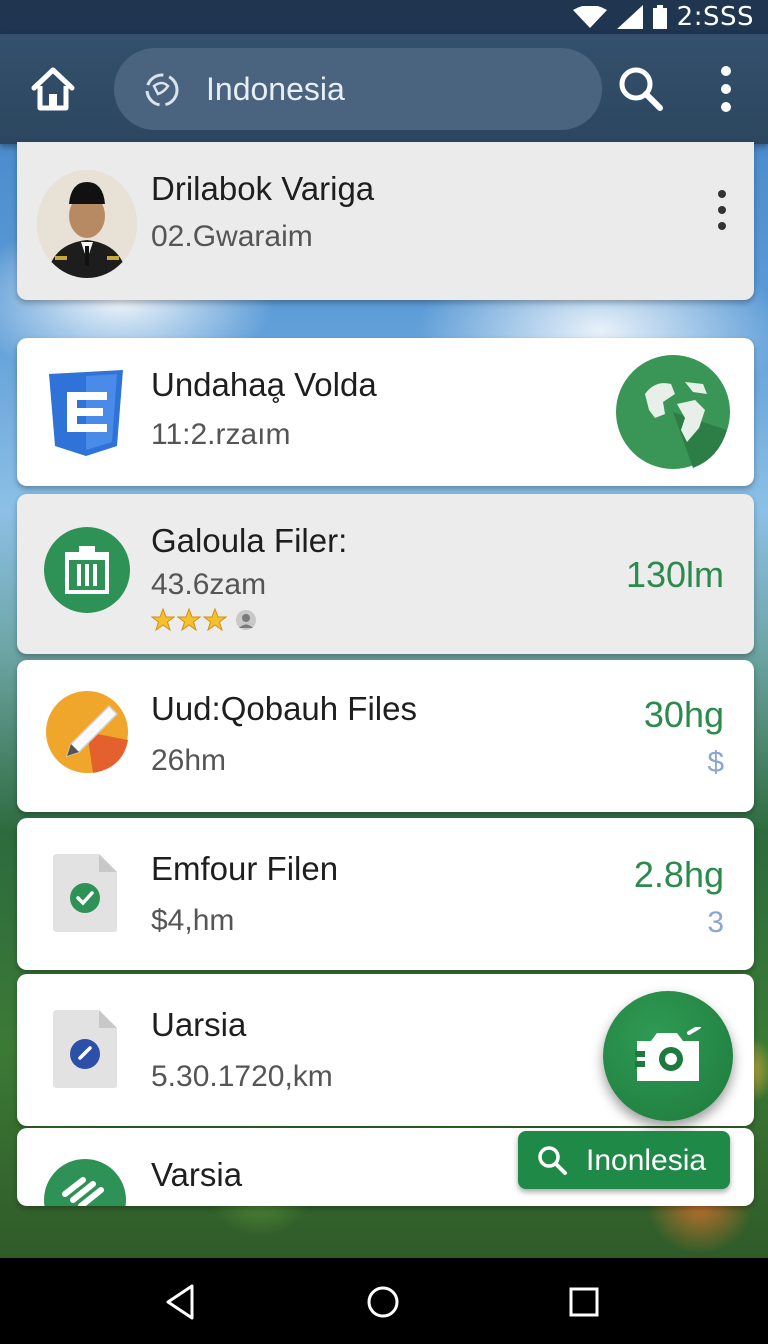 This screenshot has width=768, height=1344. Describe the element at coordinates (85, 893) in the screenshot. I see `file-check-icon` at that location.